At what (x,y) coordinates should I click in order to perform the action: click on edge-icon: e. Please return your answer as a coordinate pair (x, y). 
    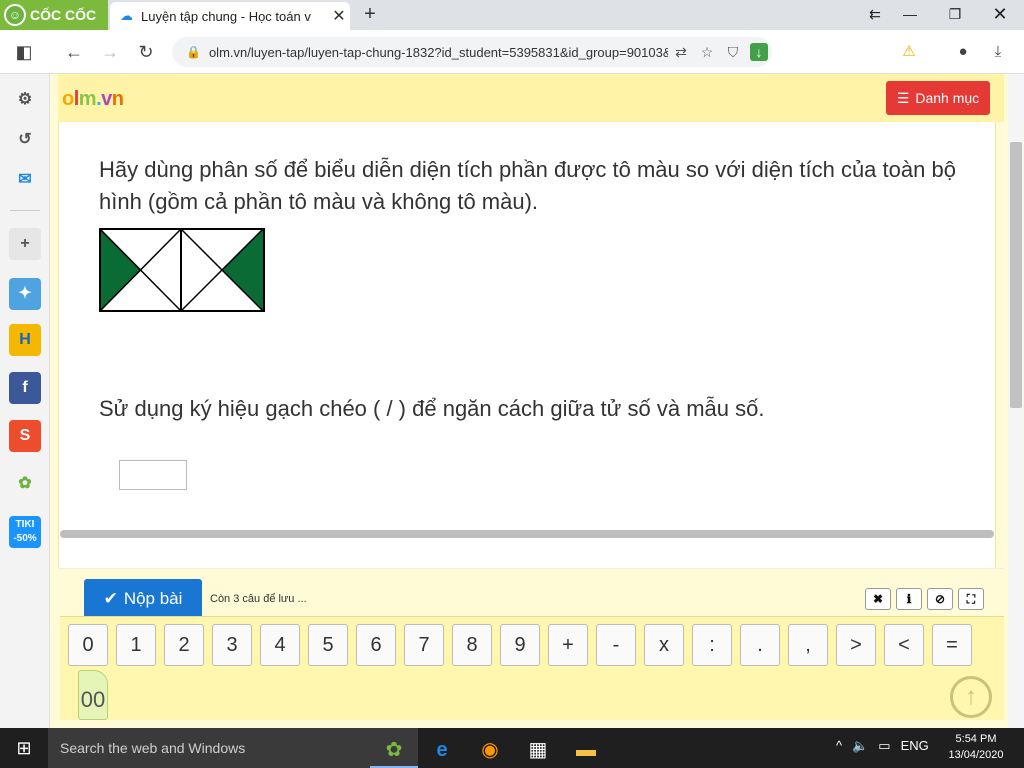
    Looking at the image, I should click on (442, 750).